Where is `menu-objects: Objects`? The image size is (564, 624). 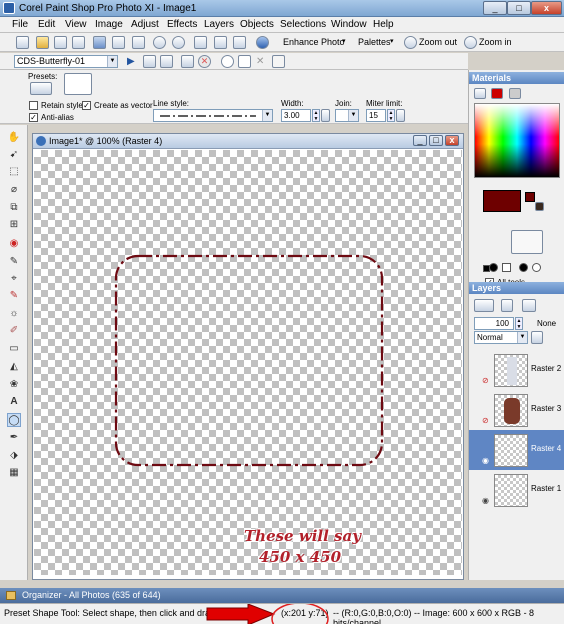
menu-objects: Objects is located at coordinates (257, 24).